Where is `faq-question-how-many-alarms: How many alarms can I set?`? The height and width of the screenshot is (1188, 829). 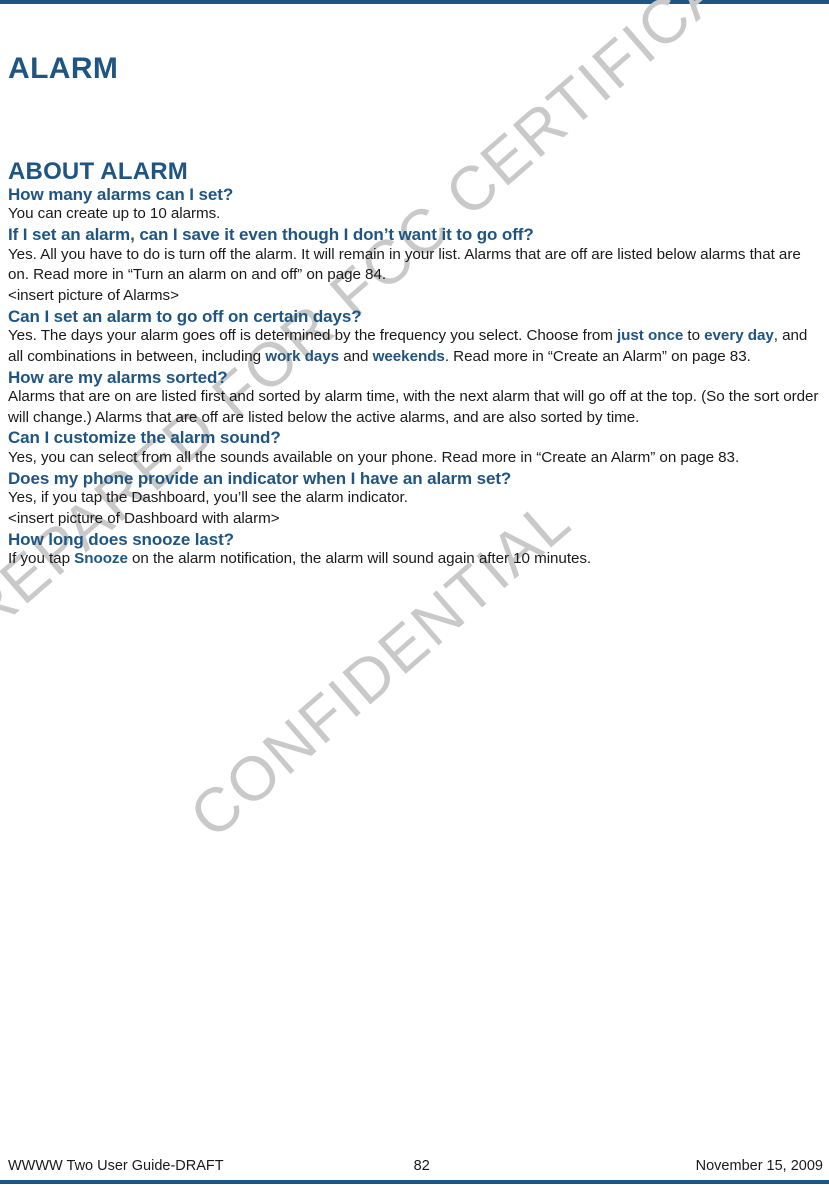
faq-question-how-many-alarms: How many alarms can I set? is located at coordinates (121, 194).